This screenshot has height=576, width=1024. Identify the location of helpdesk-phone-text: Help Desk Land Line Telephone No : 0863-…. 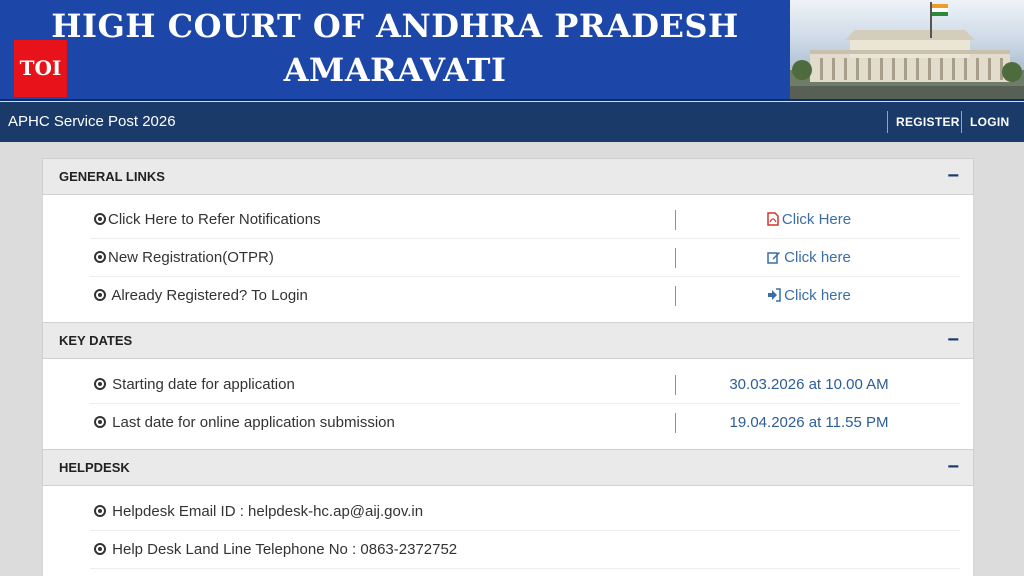
(283, 549).